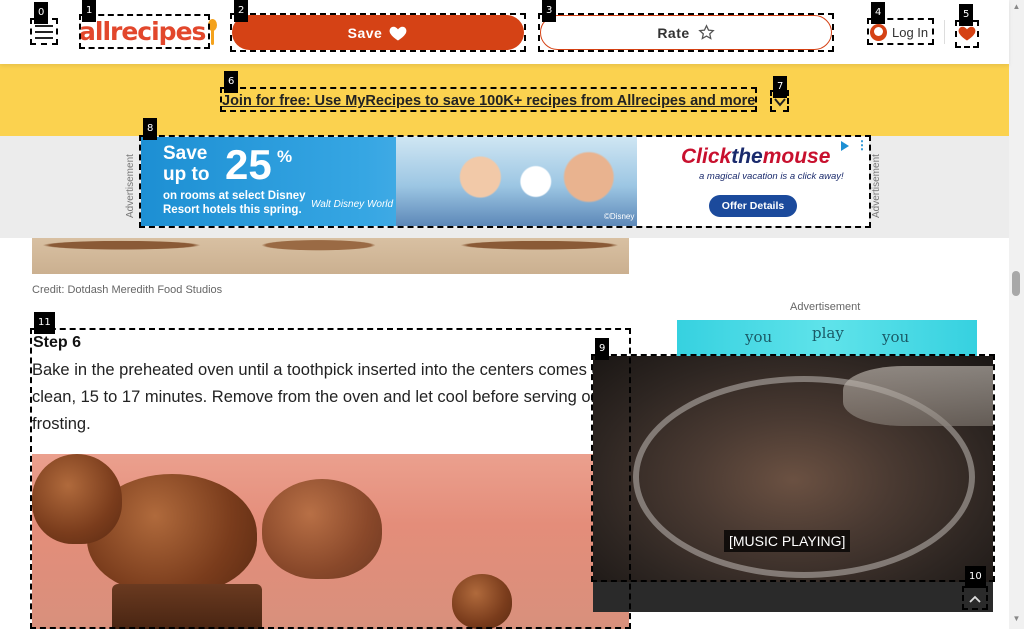 Image resolution: width=1024 pixels, height=629 pixels. I want to click on scroll-up-arrow-icon: ▲, so click(1016, 7).